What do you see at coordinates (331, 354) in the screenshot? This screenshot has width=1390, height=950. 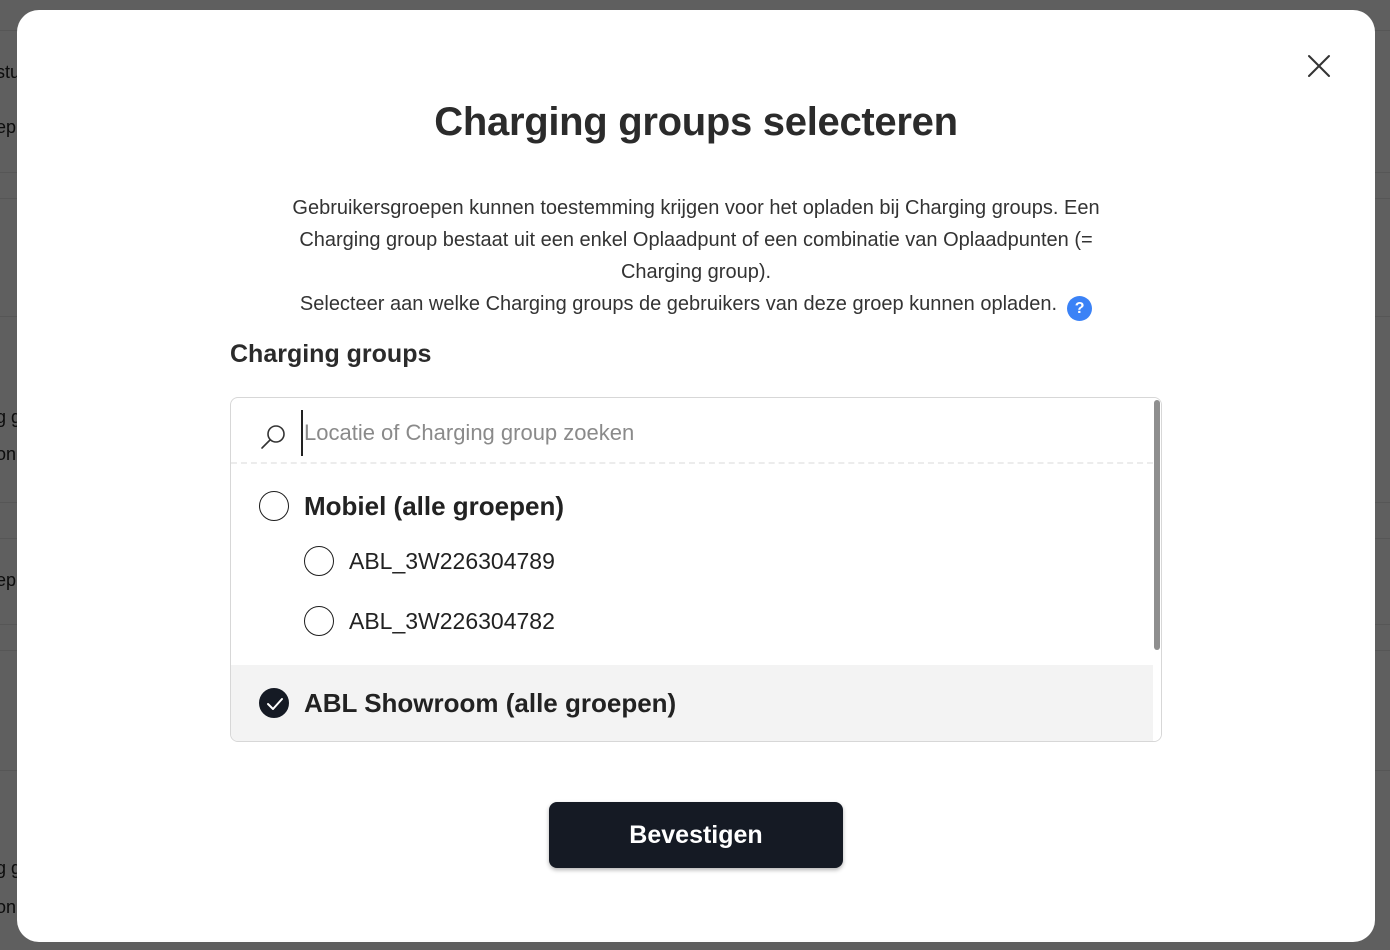 I see `charging-groups-label: Charging groups` at bounding box center [331, 354].